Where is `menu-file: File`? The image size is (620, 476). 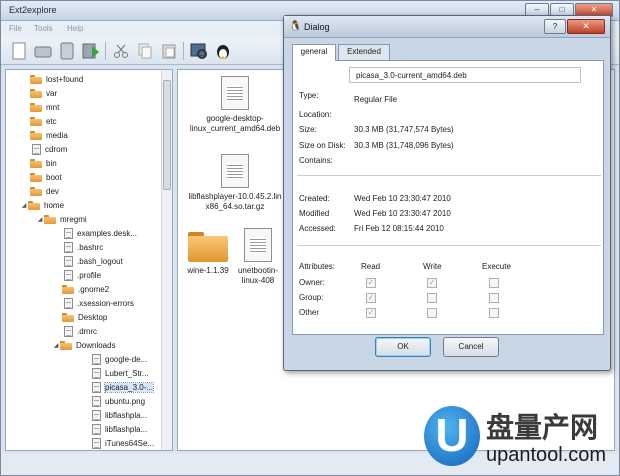 menu-file: File is located at coordinates (15, 28).